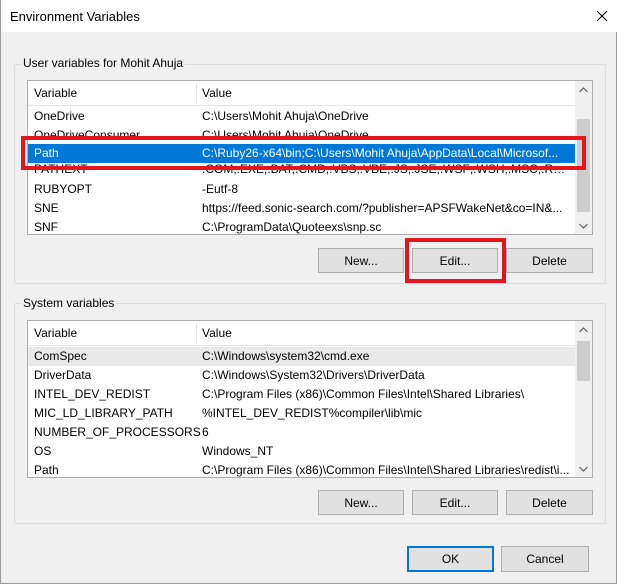 This screenshot has height=584, width=617. Describe the element at coordinates (92, 394) in the screenshot. I see `variable-name: INTEL_DEV_REDIST` at that location.